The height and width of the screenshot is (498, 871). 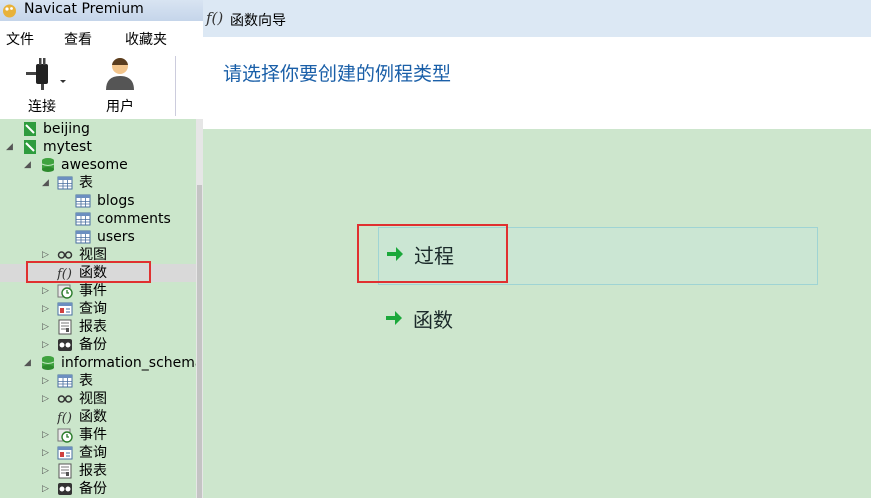 What do you see at coordinates (67, 147) in the screenshot?
I see `tree-item-label: mytest` at bounding box center [67, 147].